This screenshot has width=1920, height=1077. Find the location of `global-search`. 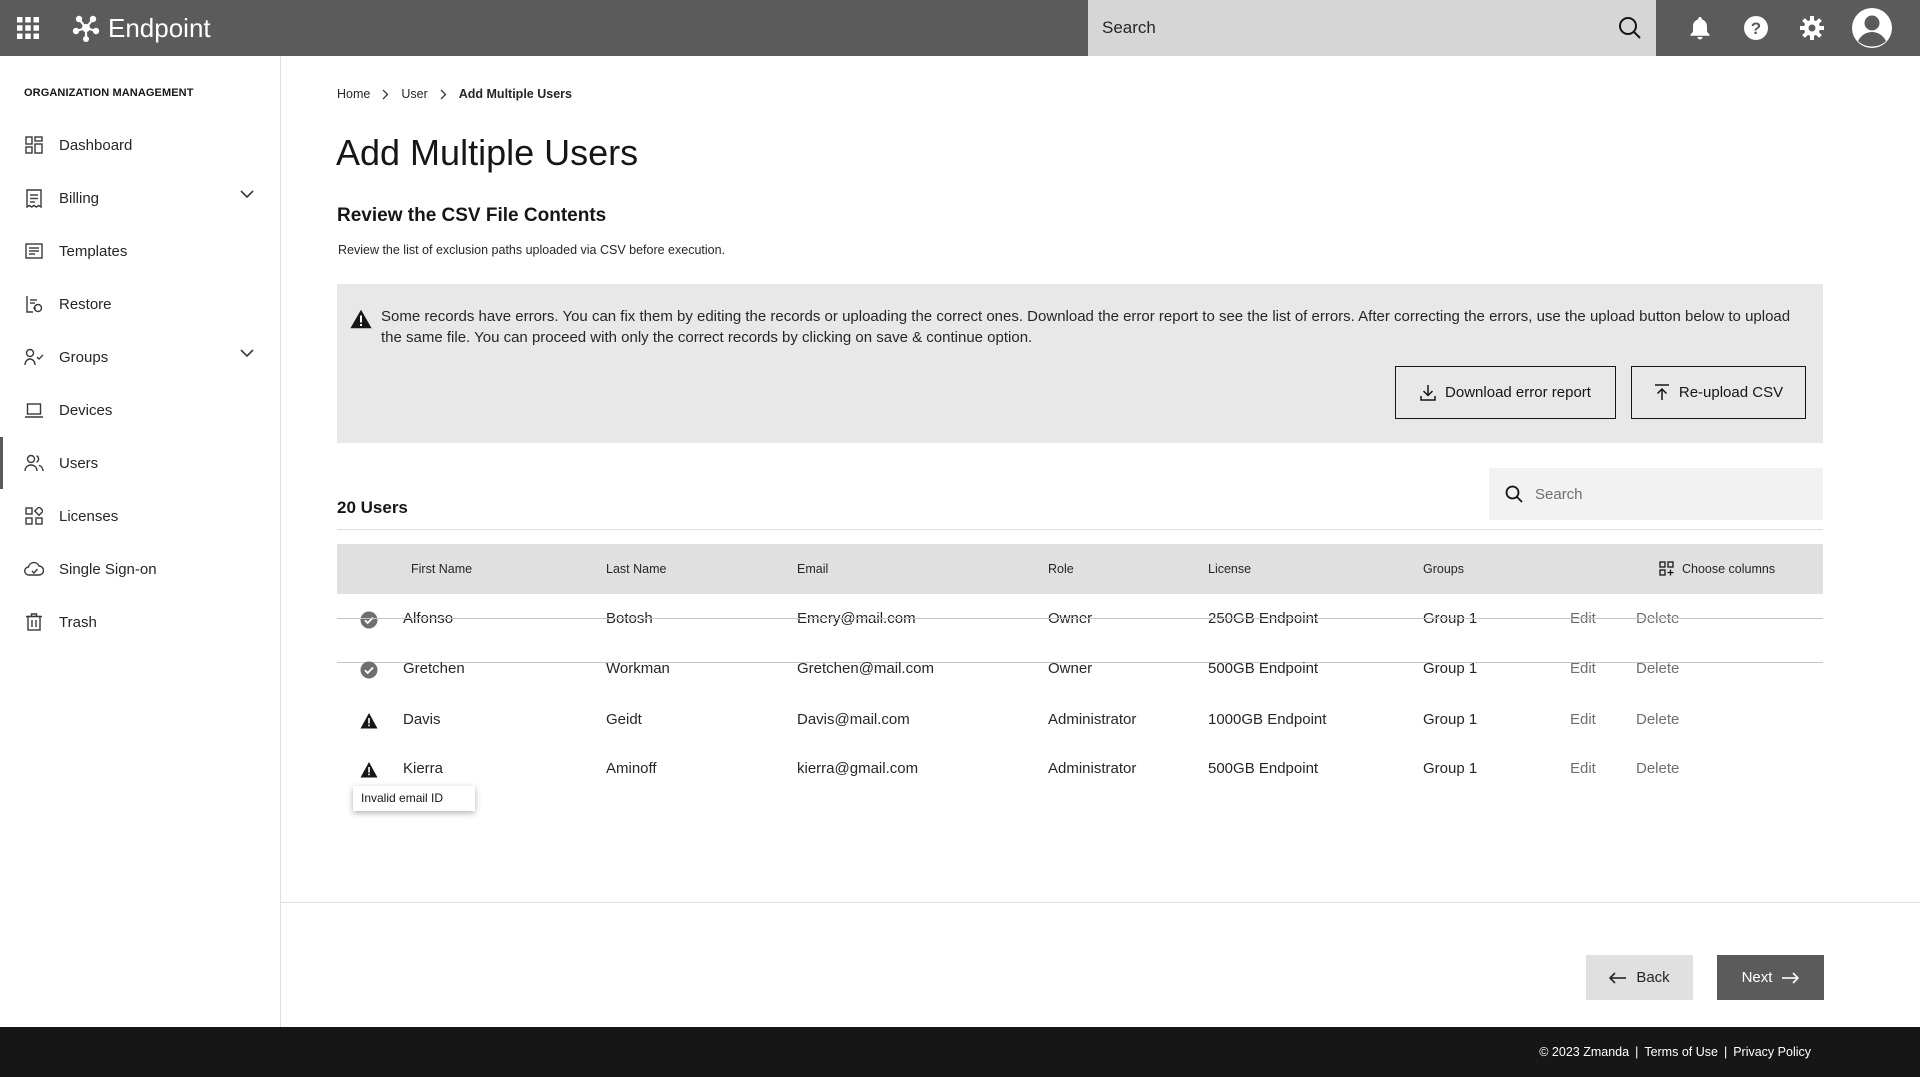

global-search is located at coordinates (1372, 28).